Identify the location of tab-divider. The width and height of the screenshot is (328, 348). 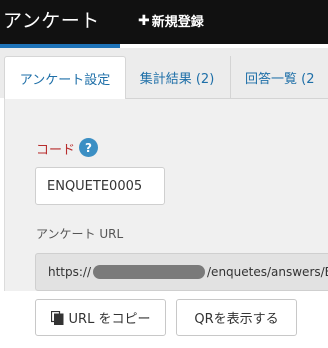
(230, 77).